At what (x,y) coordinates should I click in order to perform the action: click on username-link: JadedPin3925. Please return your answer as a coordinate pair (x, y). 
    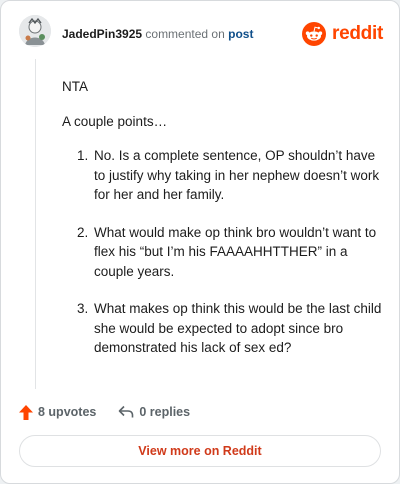
    Looking at the image, I should click on (102, 34).